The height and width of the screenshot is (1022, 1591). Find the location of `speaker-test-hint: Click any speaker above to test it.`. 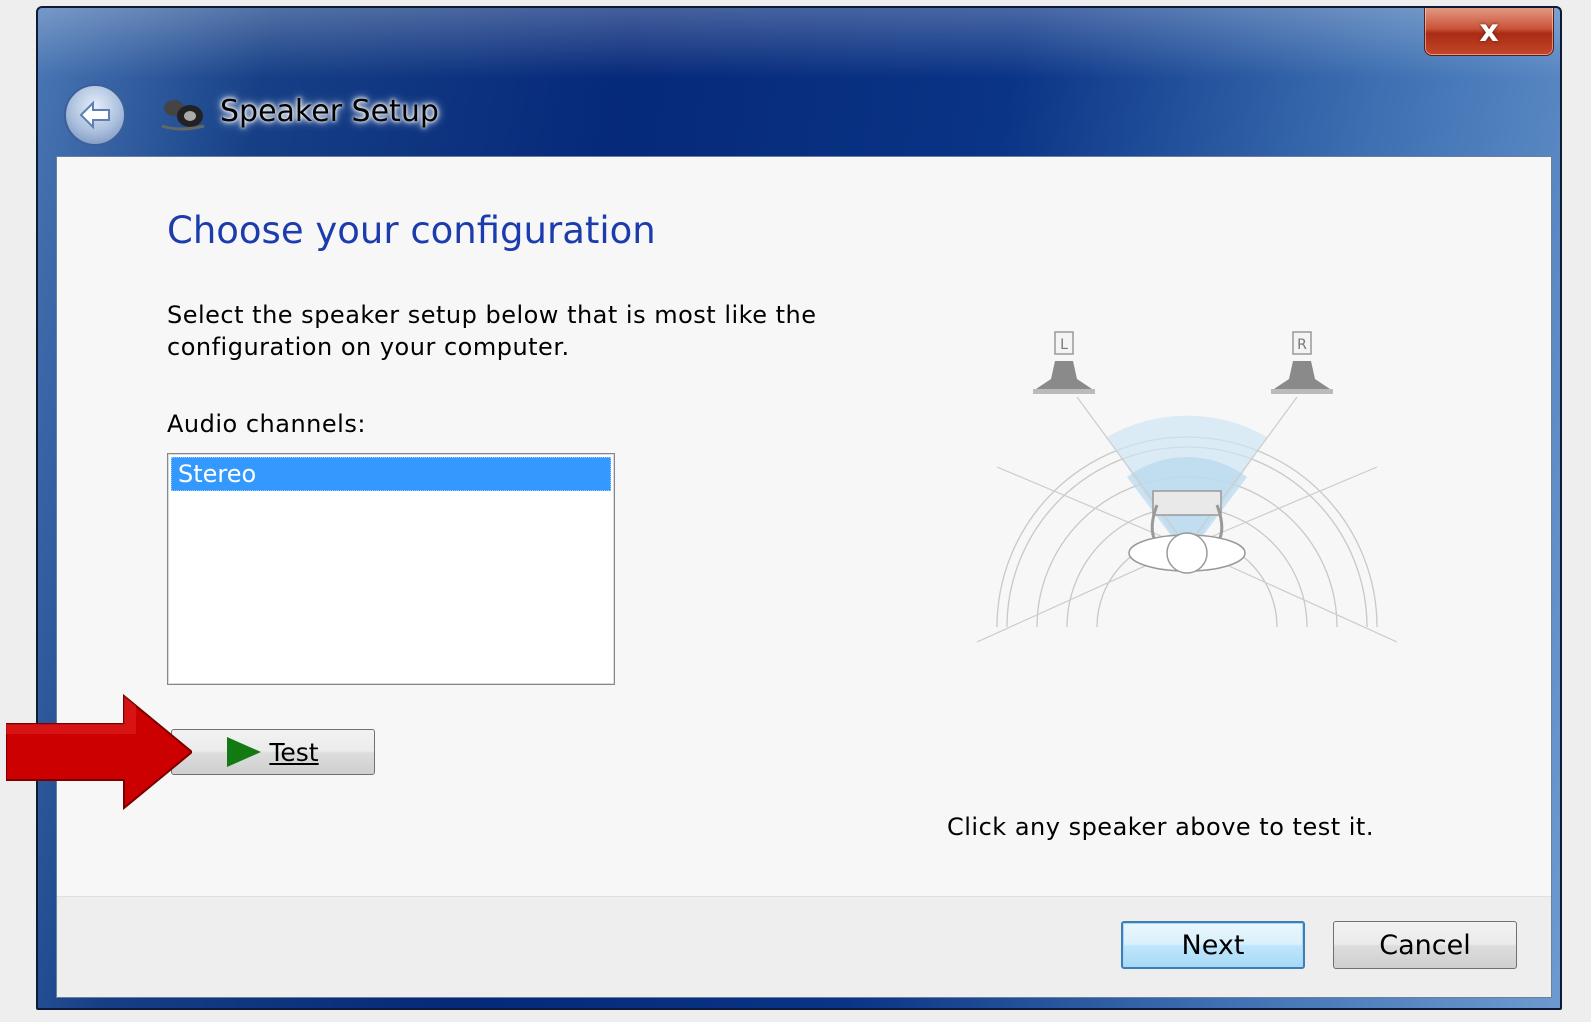

speaker-test-hint: Click any speaker above to test it. is located at coordinates (1160, 827).